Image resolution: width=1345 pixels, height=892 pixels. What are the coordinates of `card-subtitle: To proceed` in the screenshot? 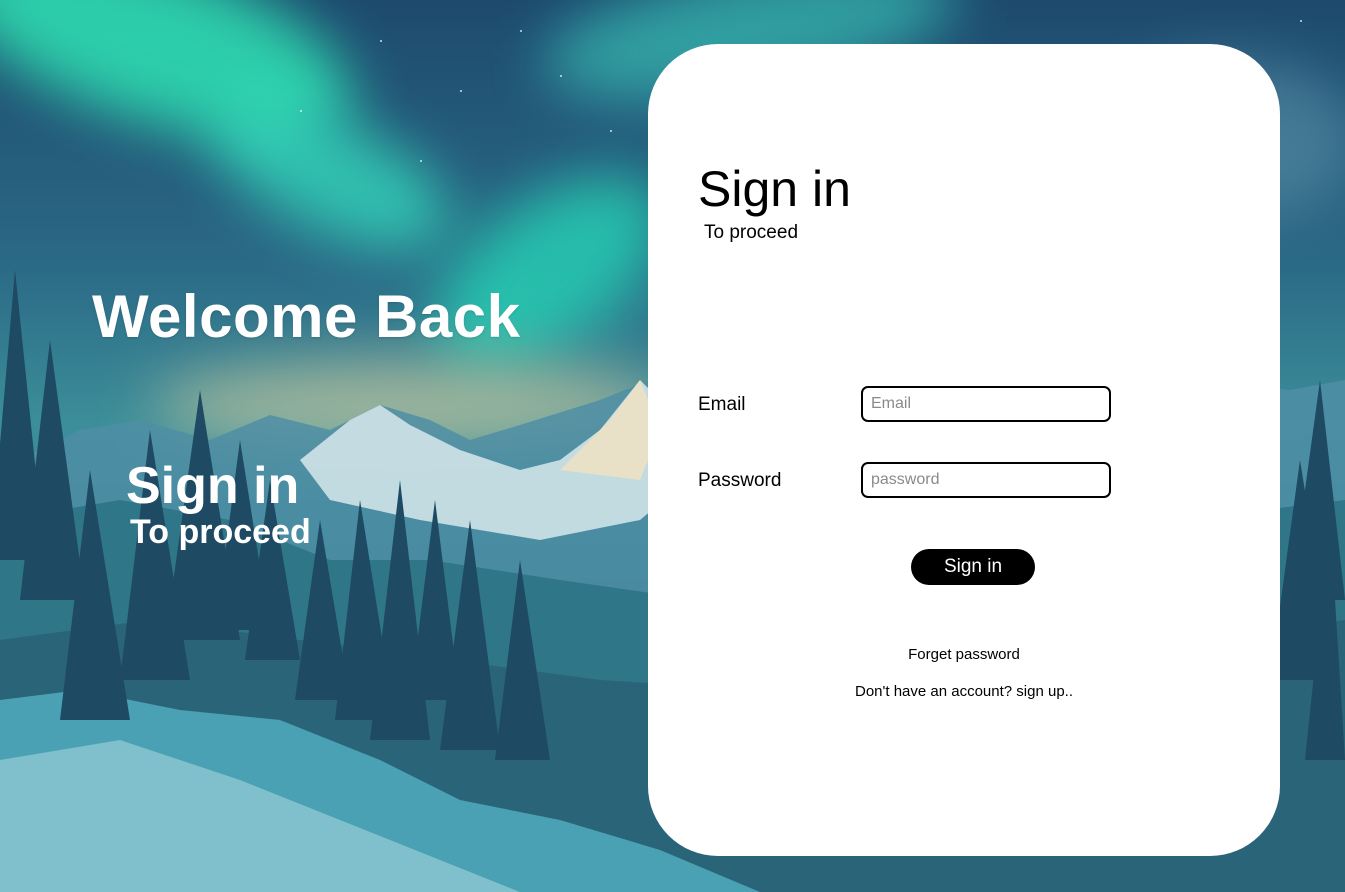 It's located at (751, 232).